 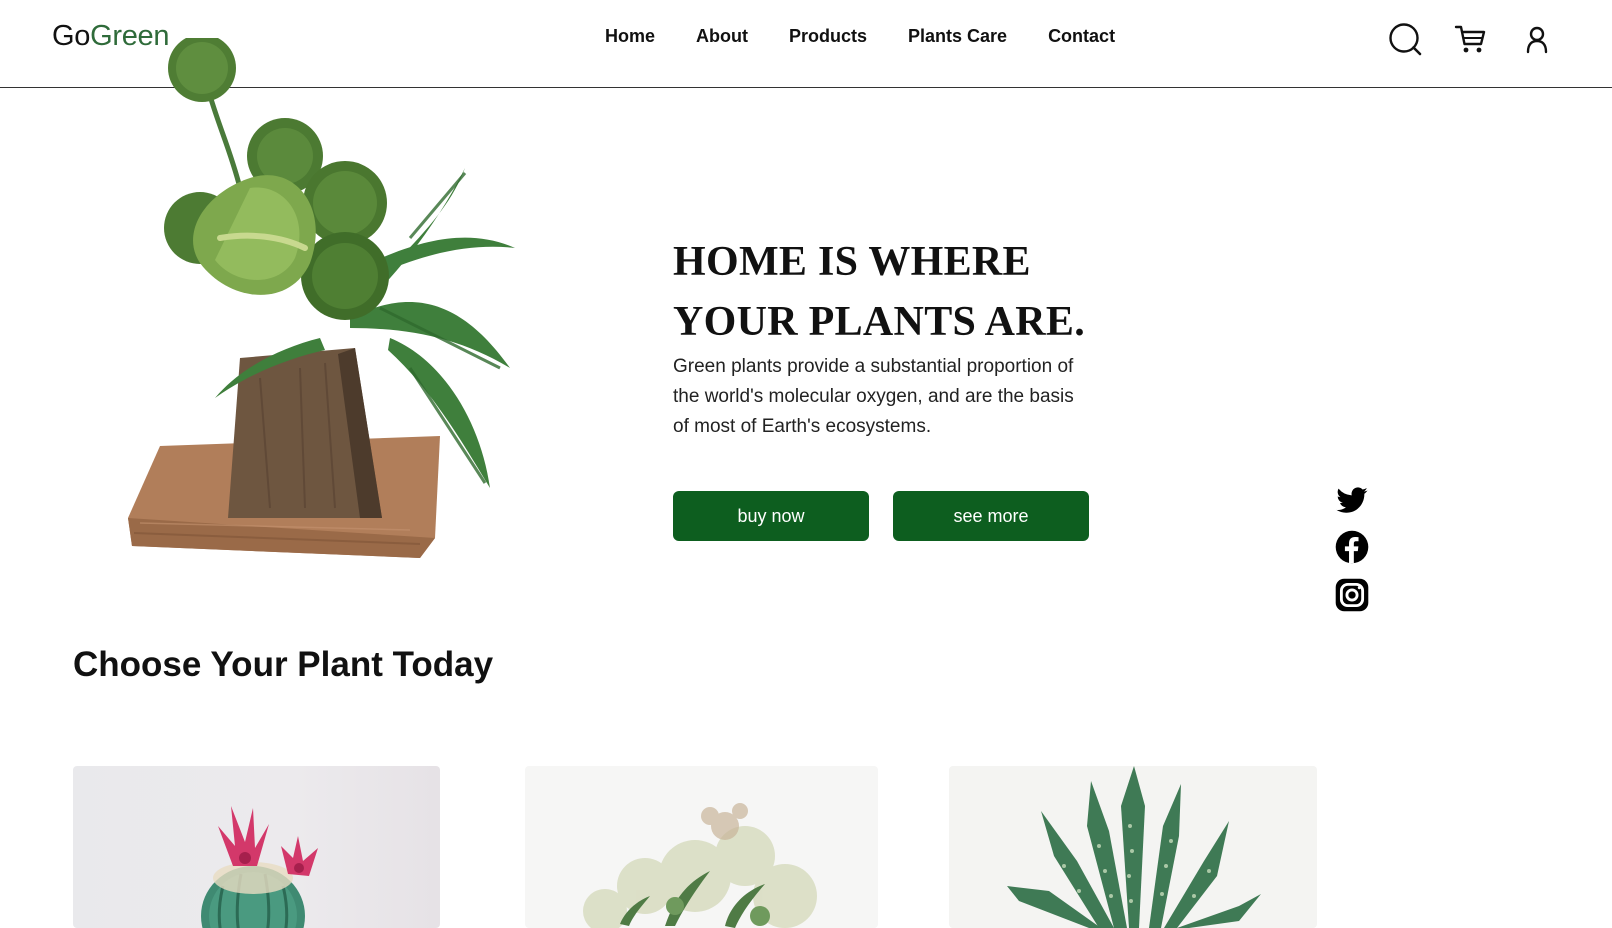 I want to click on product-card-cactus, so click(x=256, y=847).